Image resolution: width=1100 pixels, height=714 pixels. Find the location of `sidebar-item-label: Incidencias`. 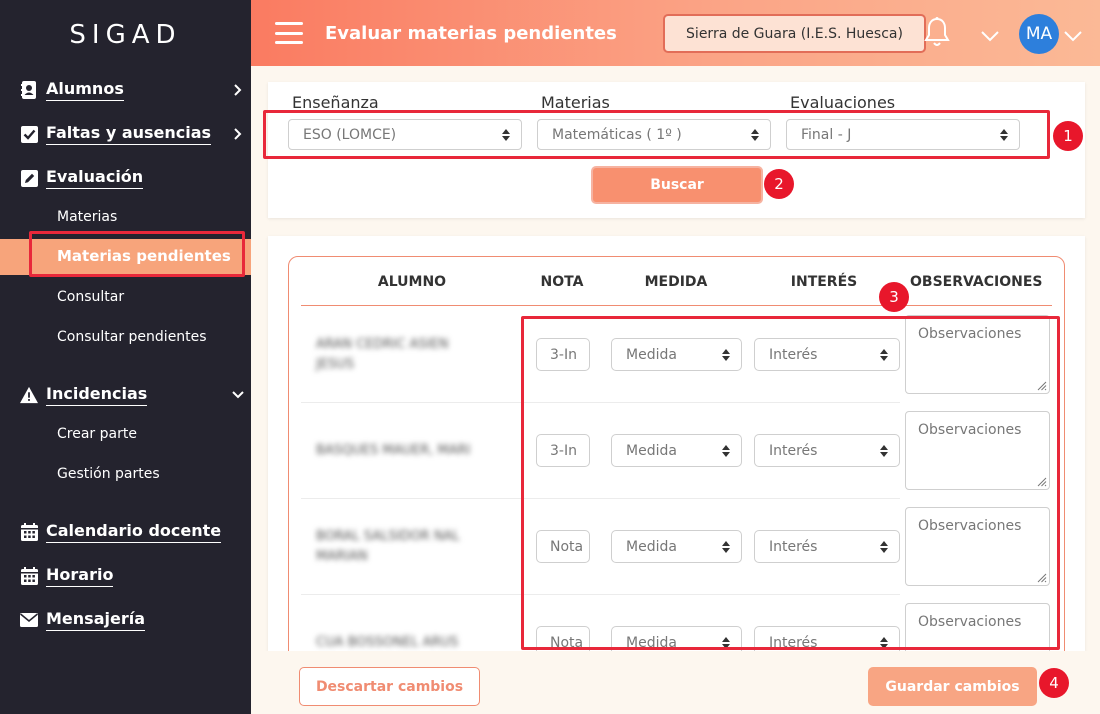

sidebar-item-label: Incidencias is located at coordinates (97, 395).